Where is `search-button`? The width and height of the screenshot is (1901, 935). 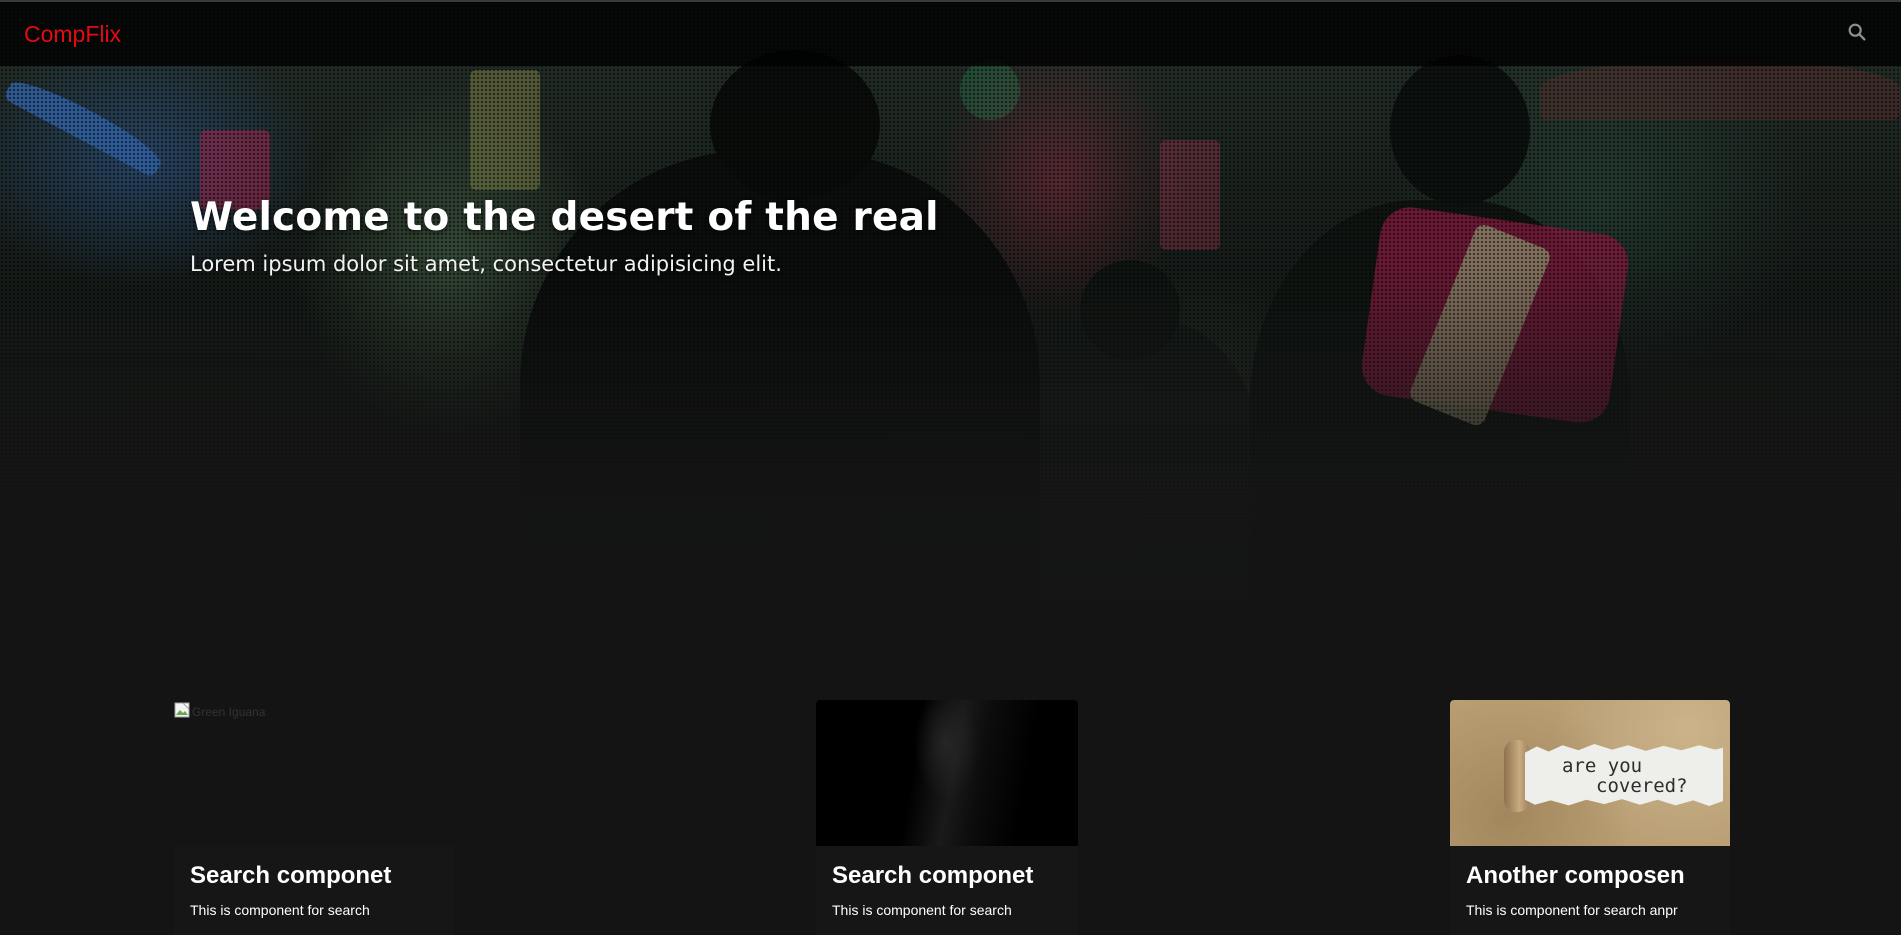 search-button is located at coordinates (1857, 34).